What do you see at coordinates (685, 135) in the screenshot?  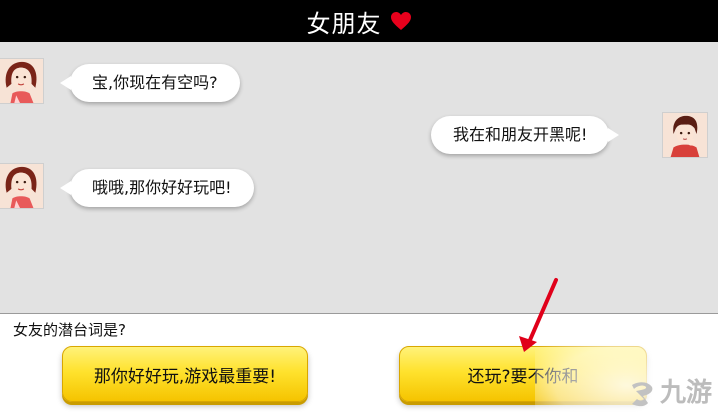 I see `player-avatar` at bounding box center [685, 135].